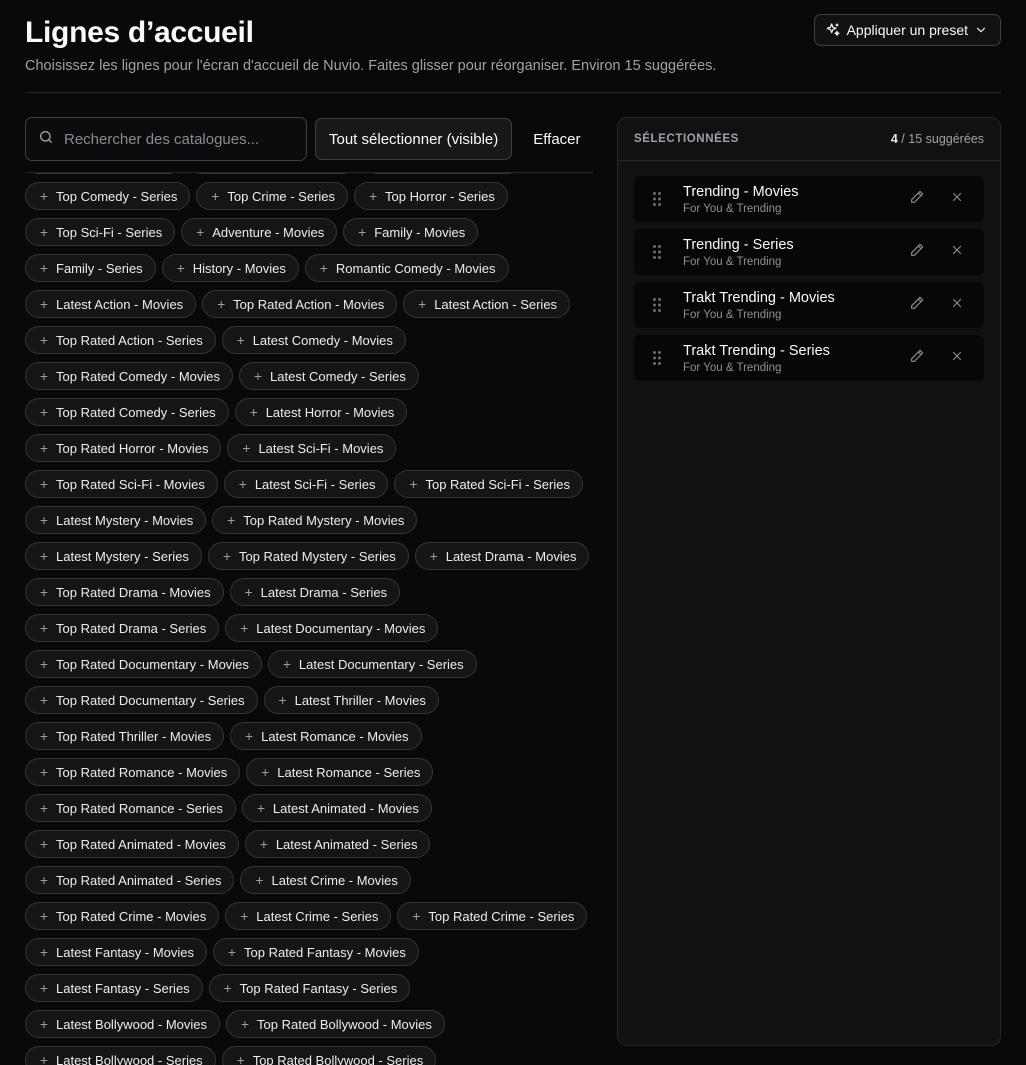 This screenshot has width=1026, height=1065. Describe the element at coordinates (259, 232) in the screenshot. I see `catalog-chip: + Adventure - Movies` at that location.